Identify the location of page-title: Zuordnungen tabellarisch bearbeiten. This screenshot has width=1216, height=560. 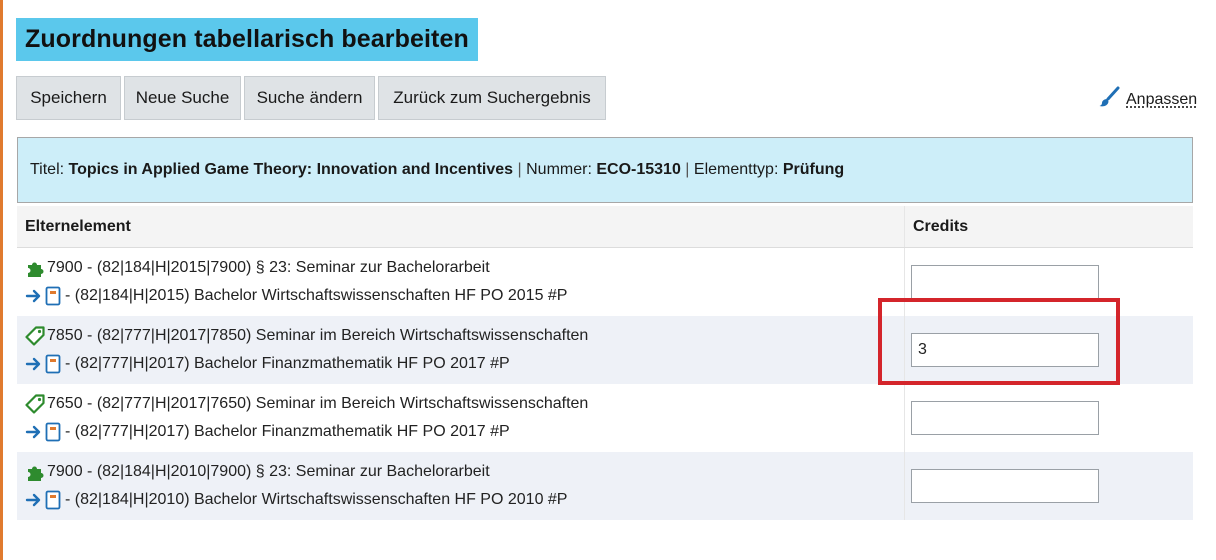
(247, 39).